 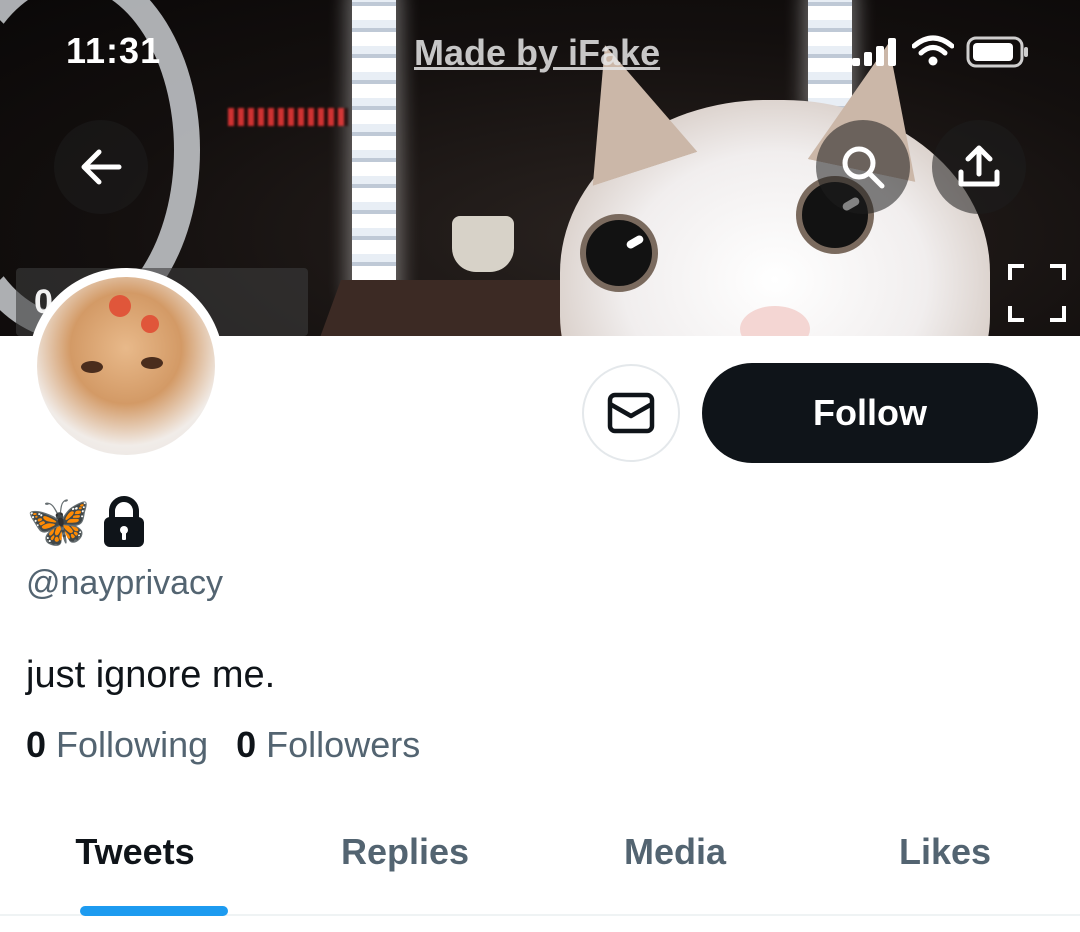 What do you see at coordinates (288, 117) in the screenshot?
I see `banner-lights` at bounding box center [288, 117].